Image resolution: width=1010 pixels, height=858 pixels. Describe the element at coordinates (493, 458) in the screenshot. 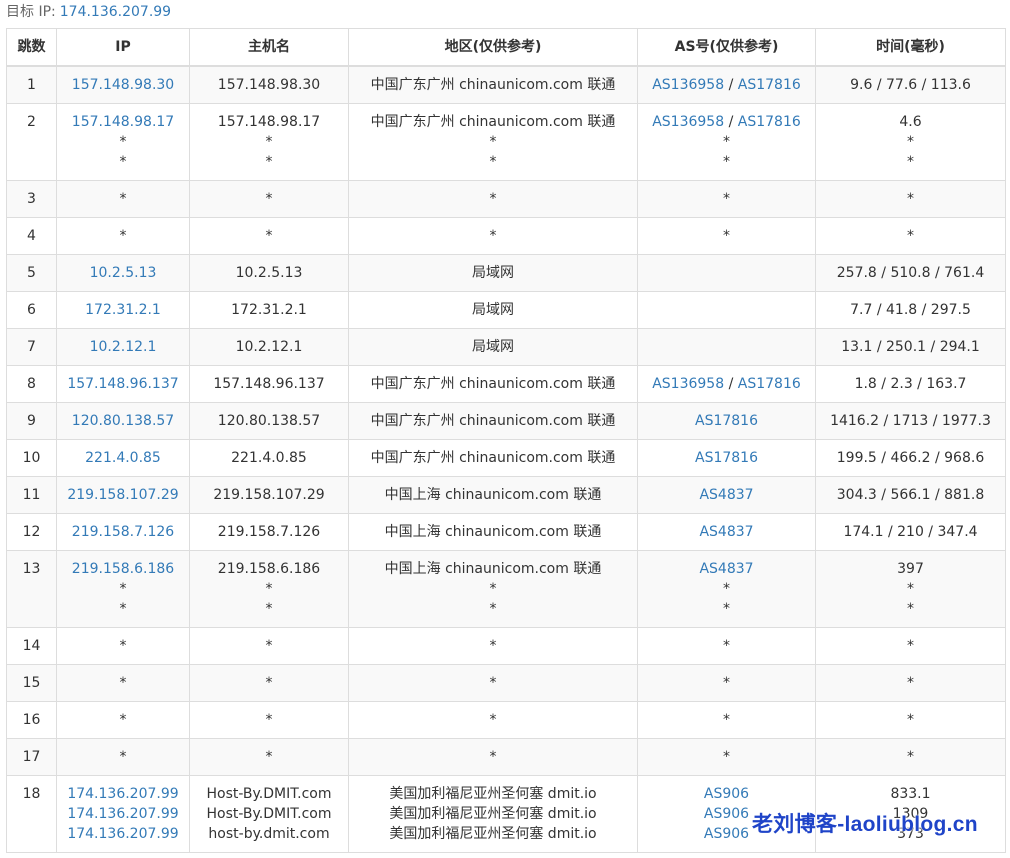

I see `region-cell: 中国广东广州 chinaunicom.com 联通` at that location.